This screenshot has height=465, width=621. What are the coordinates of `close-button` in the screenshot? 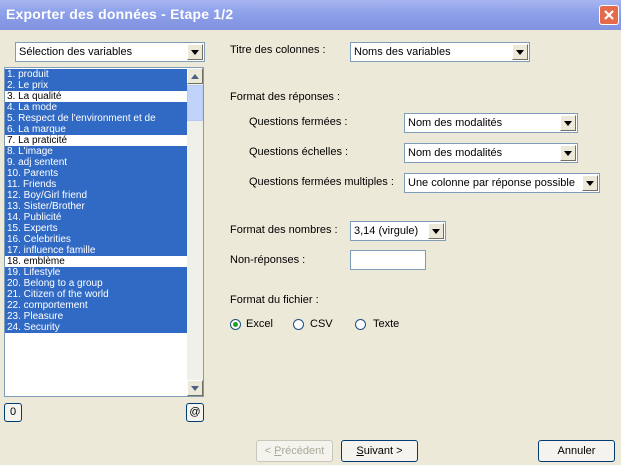 It's located at (609, 15).